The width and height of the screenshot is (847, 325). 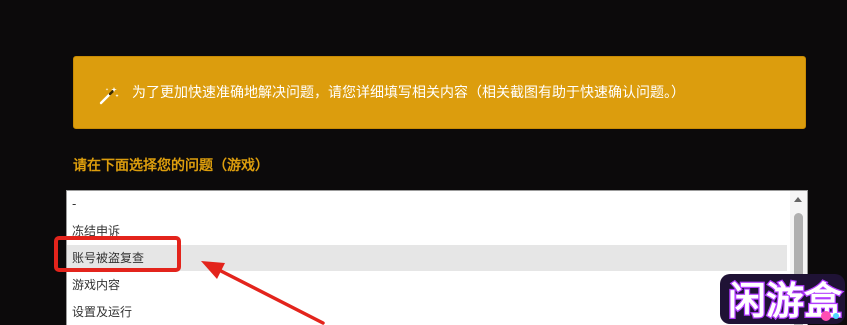 I want to click on scroll-up-icon, so click(x=798, y=199).